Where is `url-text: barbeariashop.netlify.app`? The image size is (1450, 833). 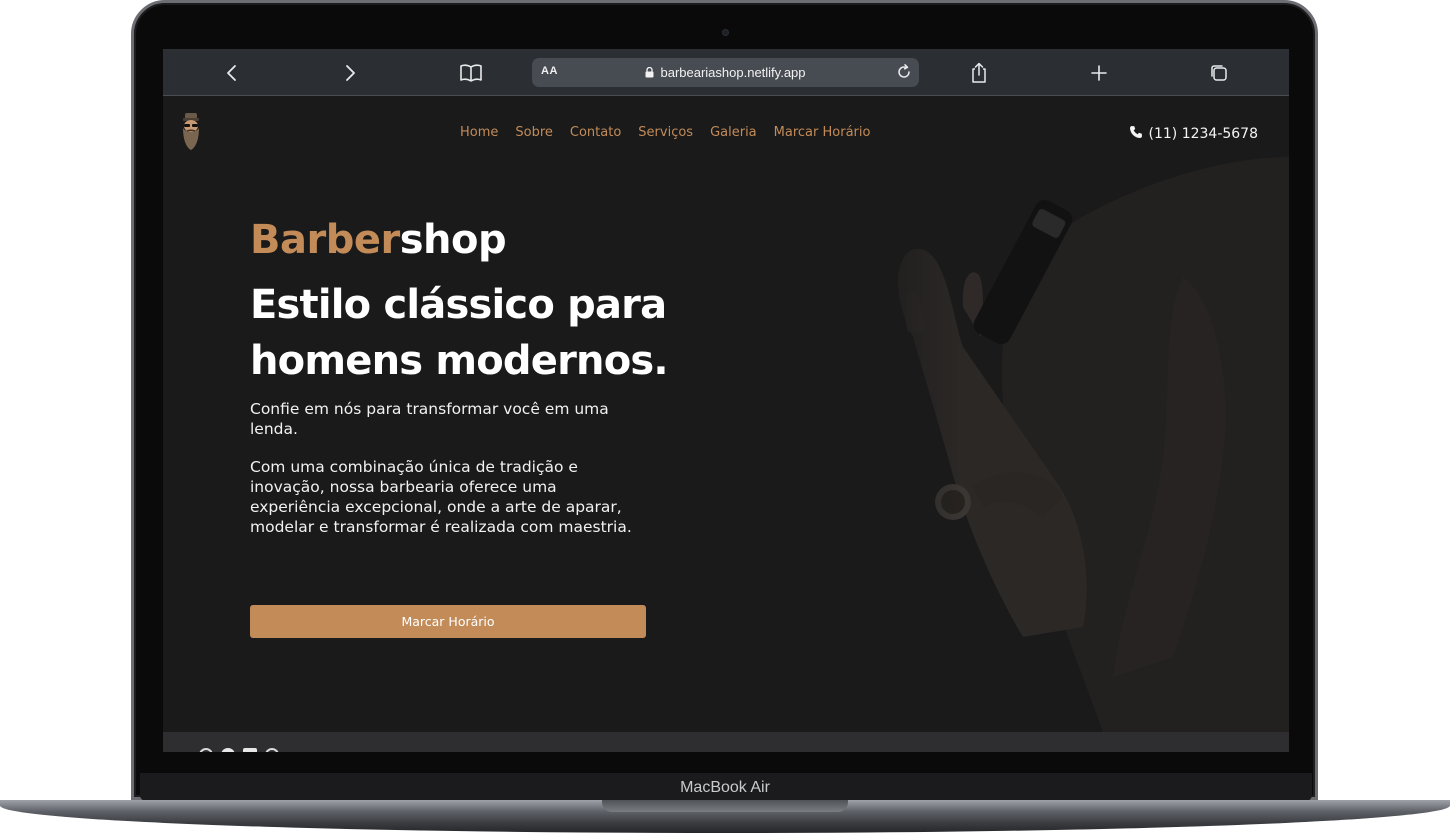 url-text: barbeariashop.netlify.app is located at coordinates (733, 72).